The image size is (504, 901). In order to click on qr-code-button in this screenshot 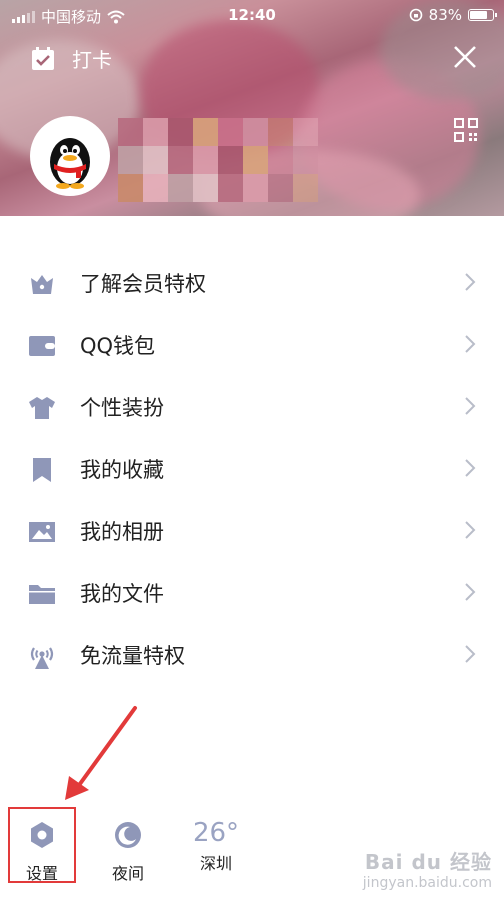, I will do `click(466, 132)`.